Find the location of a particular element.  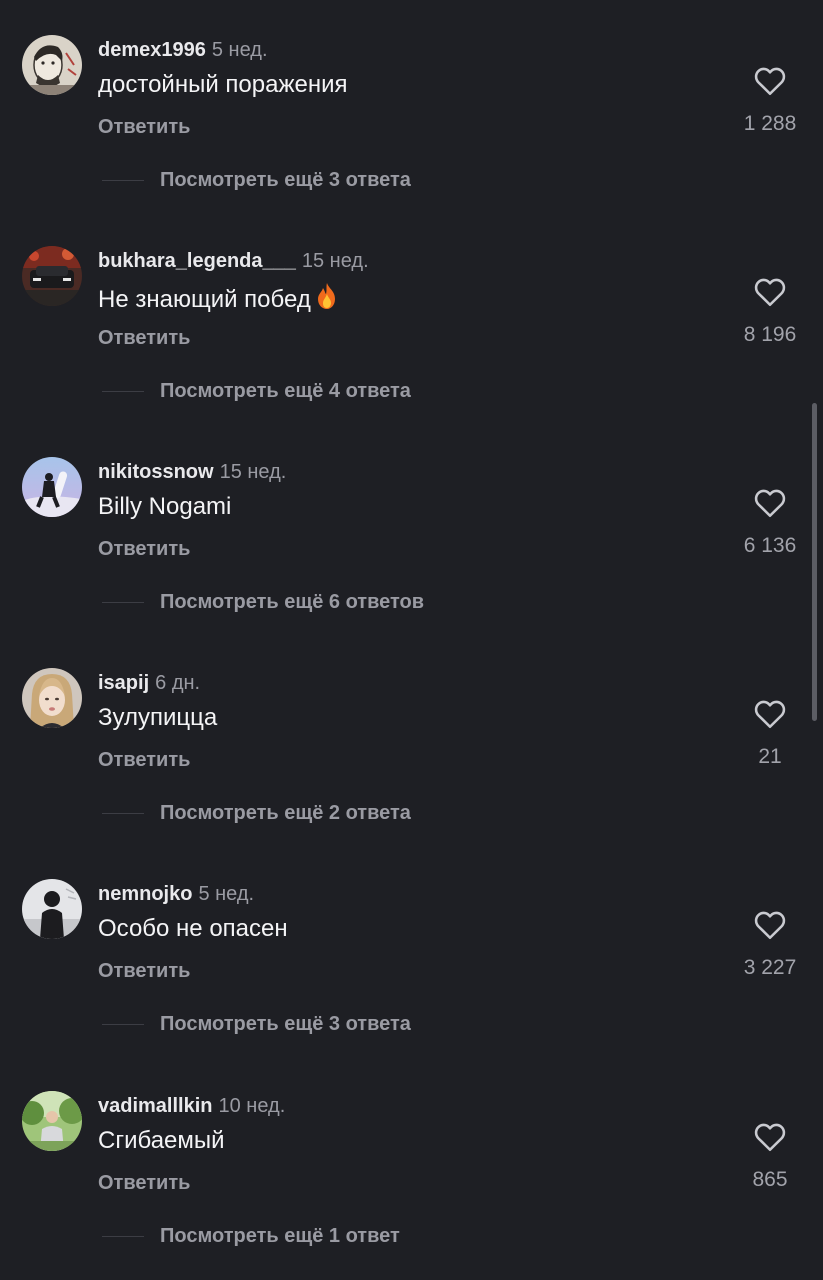

comment-text: достойный поражения is located at coordinates (223, 85).